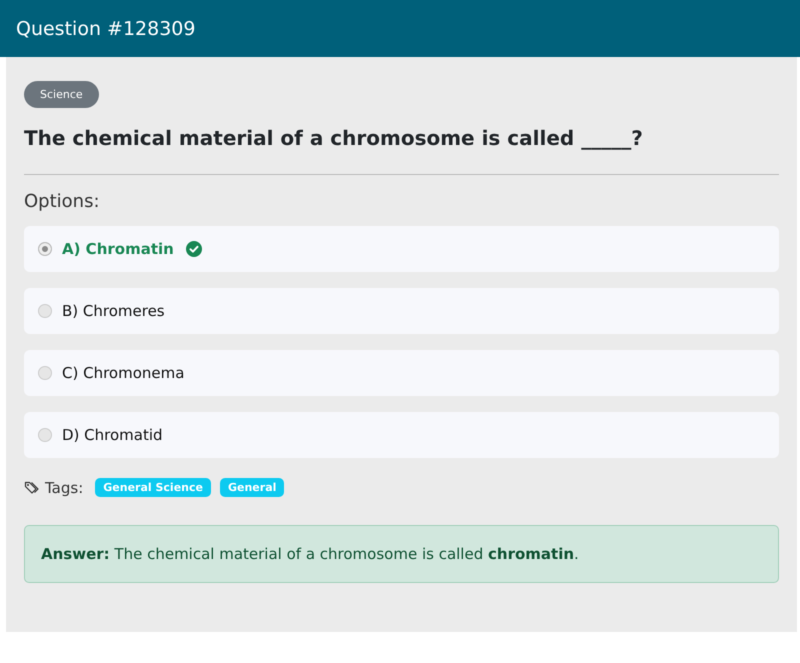  What do you see at coordinates (194, 249) in the screenshot?
I see `check-circle-icon` at bounding box center [194, 249].